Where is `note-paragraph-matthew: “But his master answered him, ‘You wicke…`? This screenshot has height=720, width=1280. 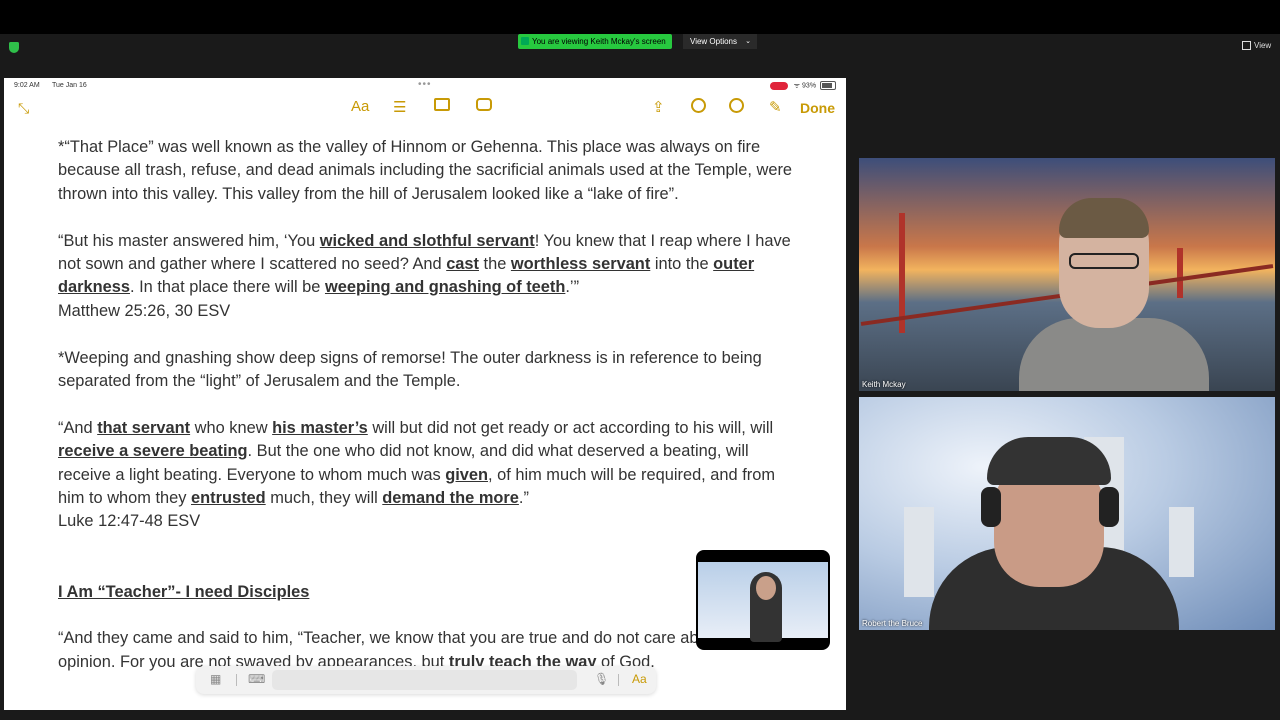 note-paragraph-matthew: “But his master answered him, ‘You wicke… is located at coordinates (424, 264).